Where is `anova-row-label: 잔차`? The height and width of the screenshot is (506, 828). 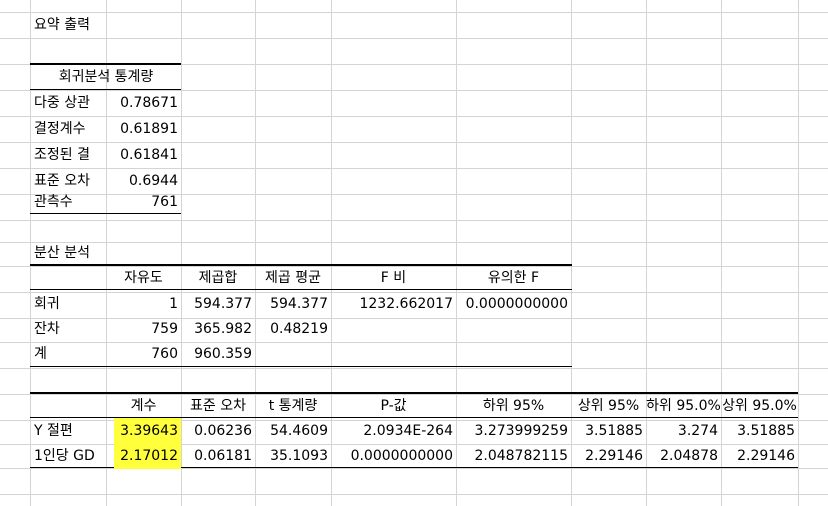
anova-row-label: 잔차 is located at coordinates (47, 329).